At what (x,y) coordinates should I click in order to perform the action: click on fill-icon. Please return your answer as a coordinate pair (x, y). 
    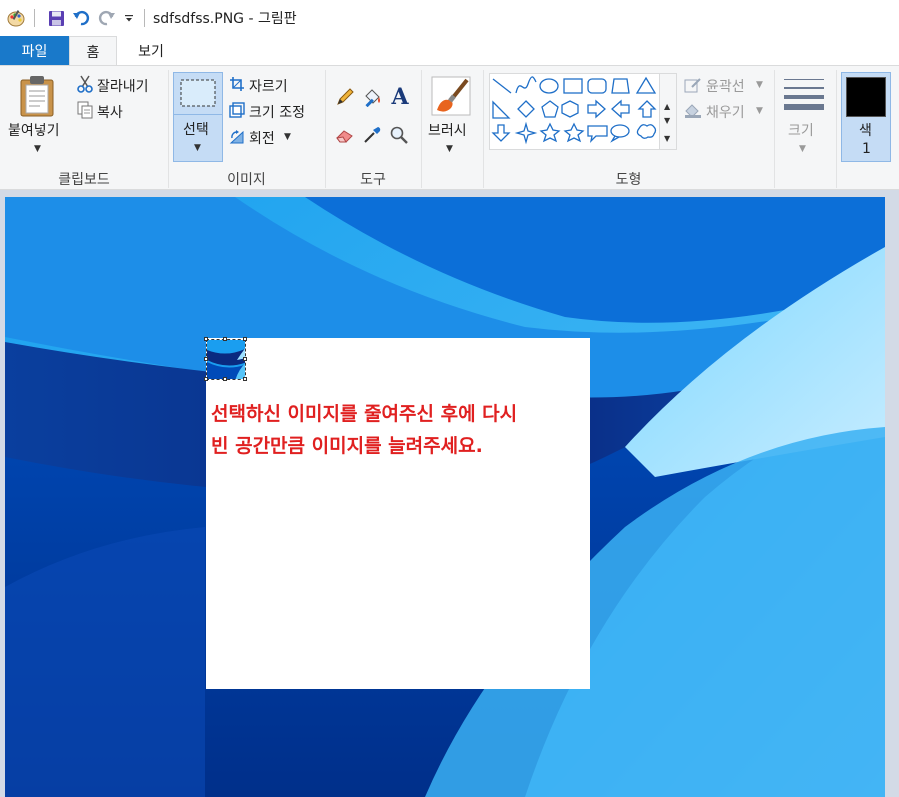
    Looking at the image, I should click on (693, 111).